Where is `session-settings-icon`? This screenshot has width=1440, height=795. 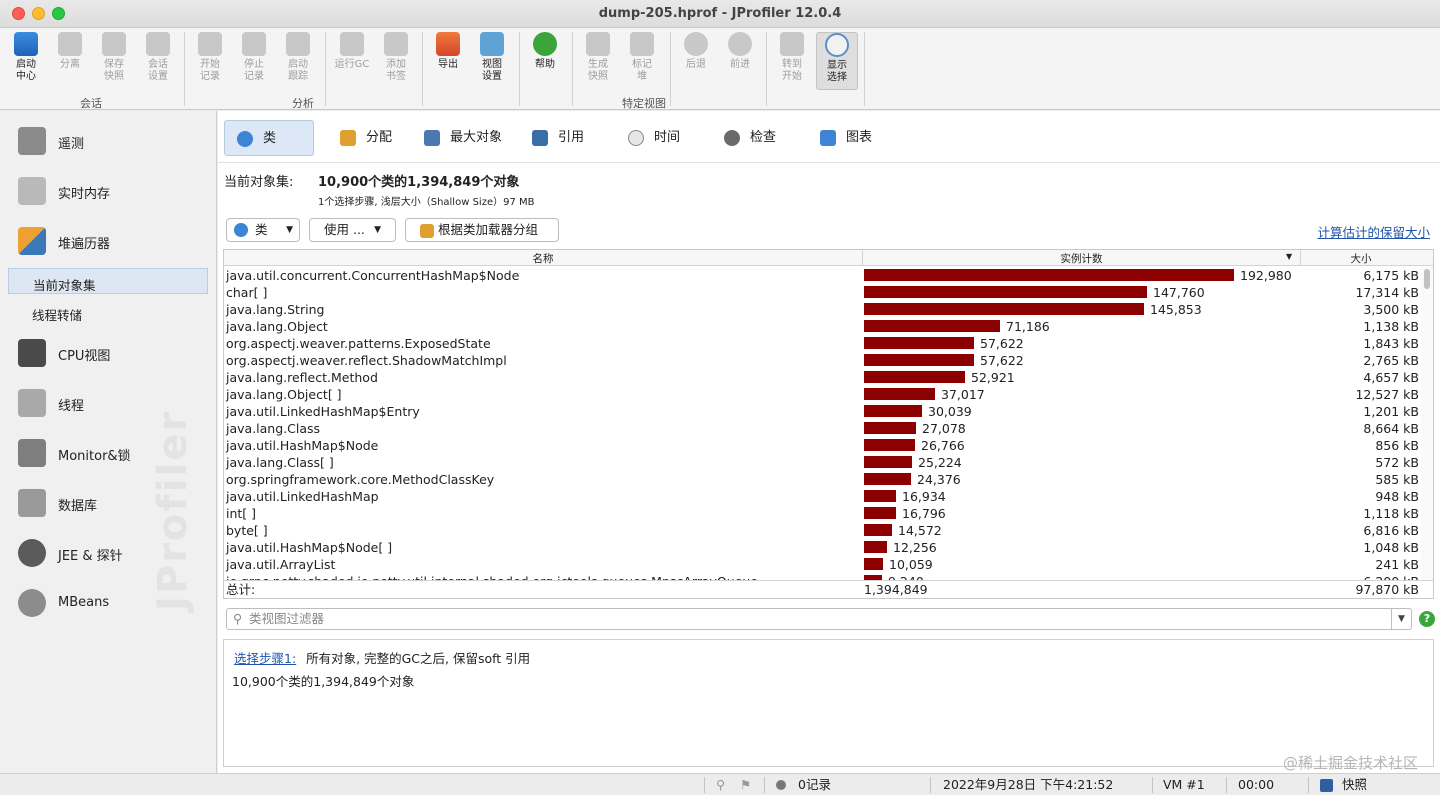
session-settings-icon is located at coordinates (158, 44).